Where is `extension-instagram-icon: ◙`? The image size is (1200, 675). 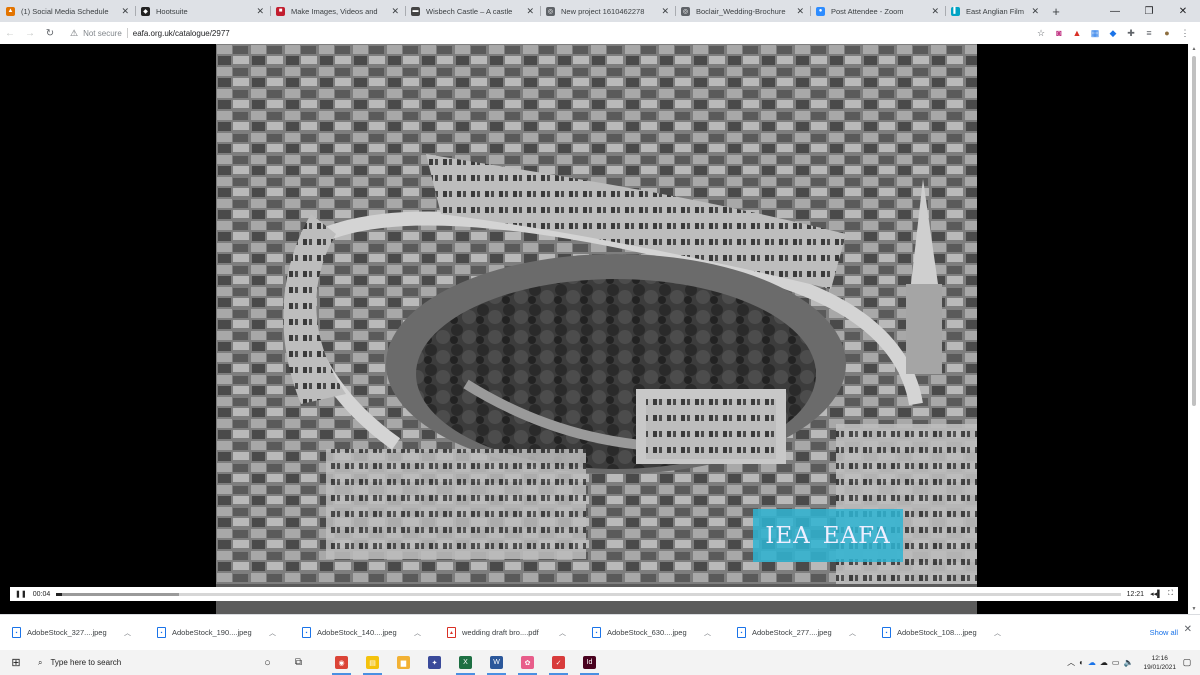 extension-instagram-icon: ◙ is located at coordinates (1059, 33).